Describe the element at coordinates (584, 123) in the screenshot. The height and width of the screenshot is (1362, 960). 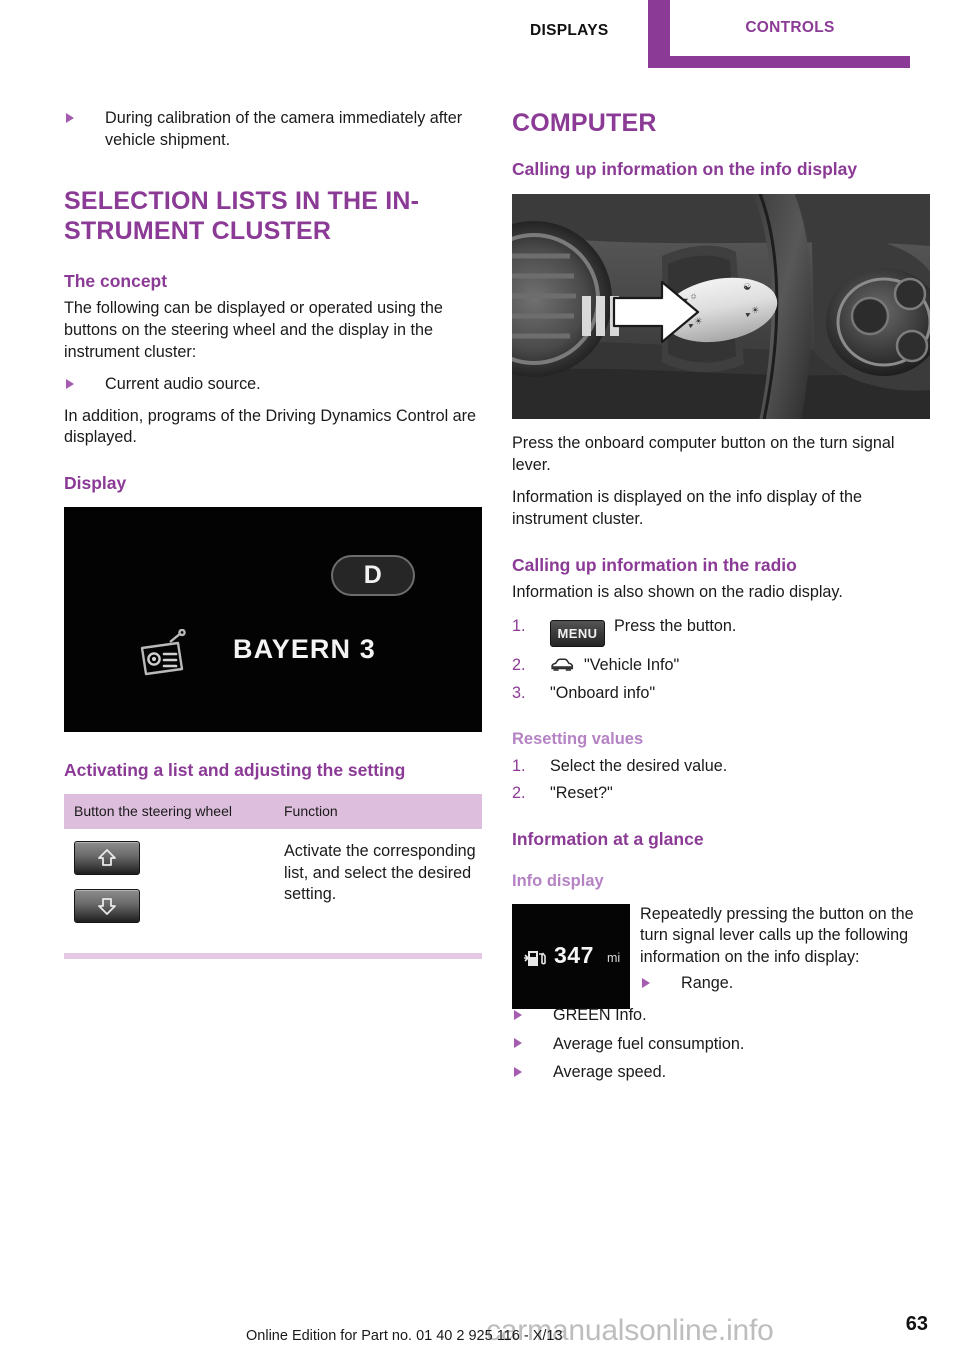
I see `section-title-computer: COMPUTER` at that location.